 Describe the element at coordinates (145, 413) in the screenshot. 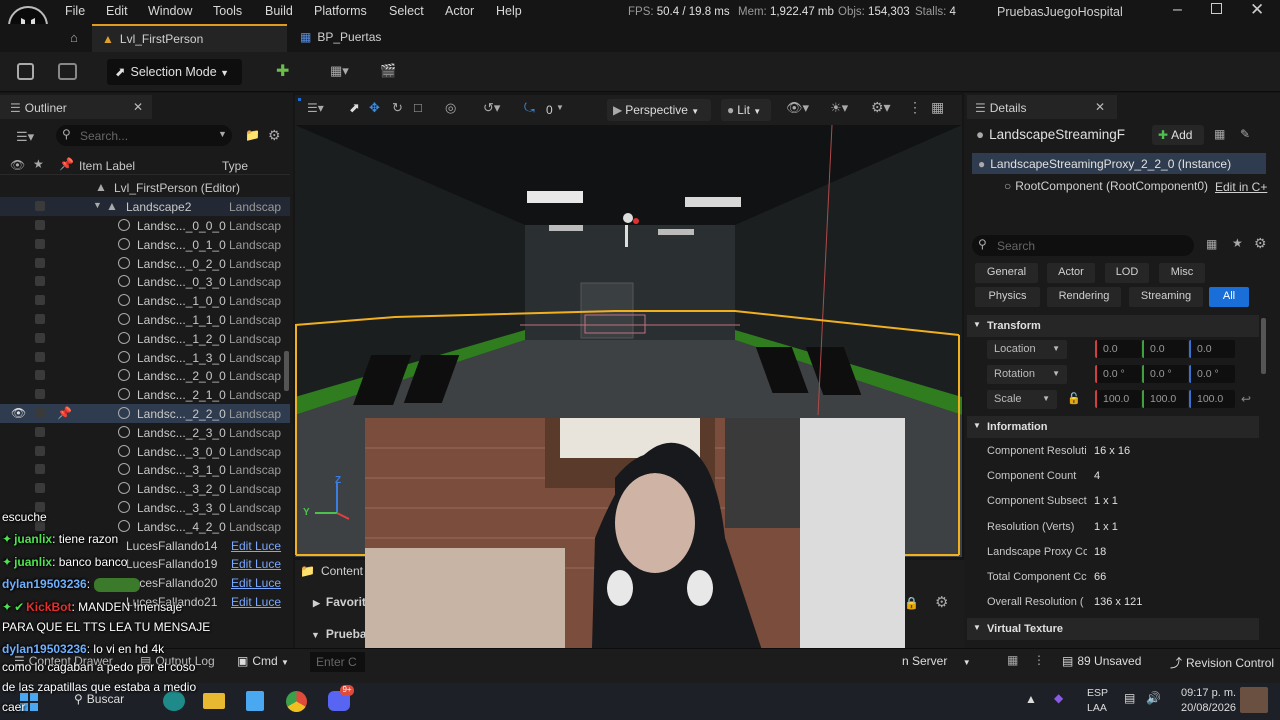

I see `outliner-item-row: Landsc..._2_2_0 Landscap 👁 📌` at that location.